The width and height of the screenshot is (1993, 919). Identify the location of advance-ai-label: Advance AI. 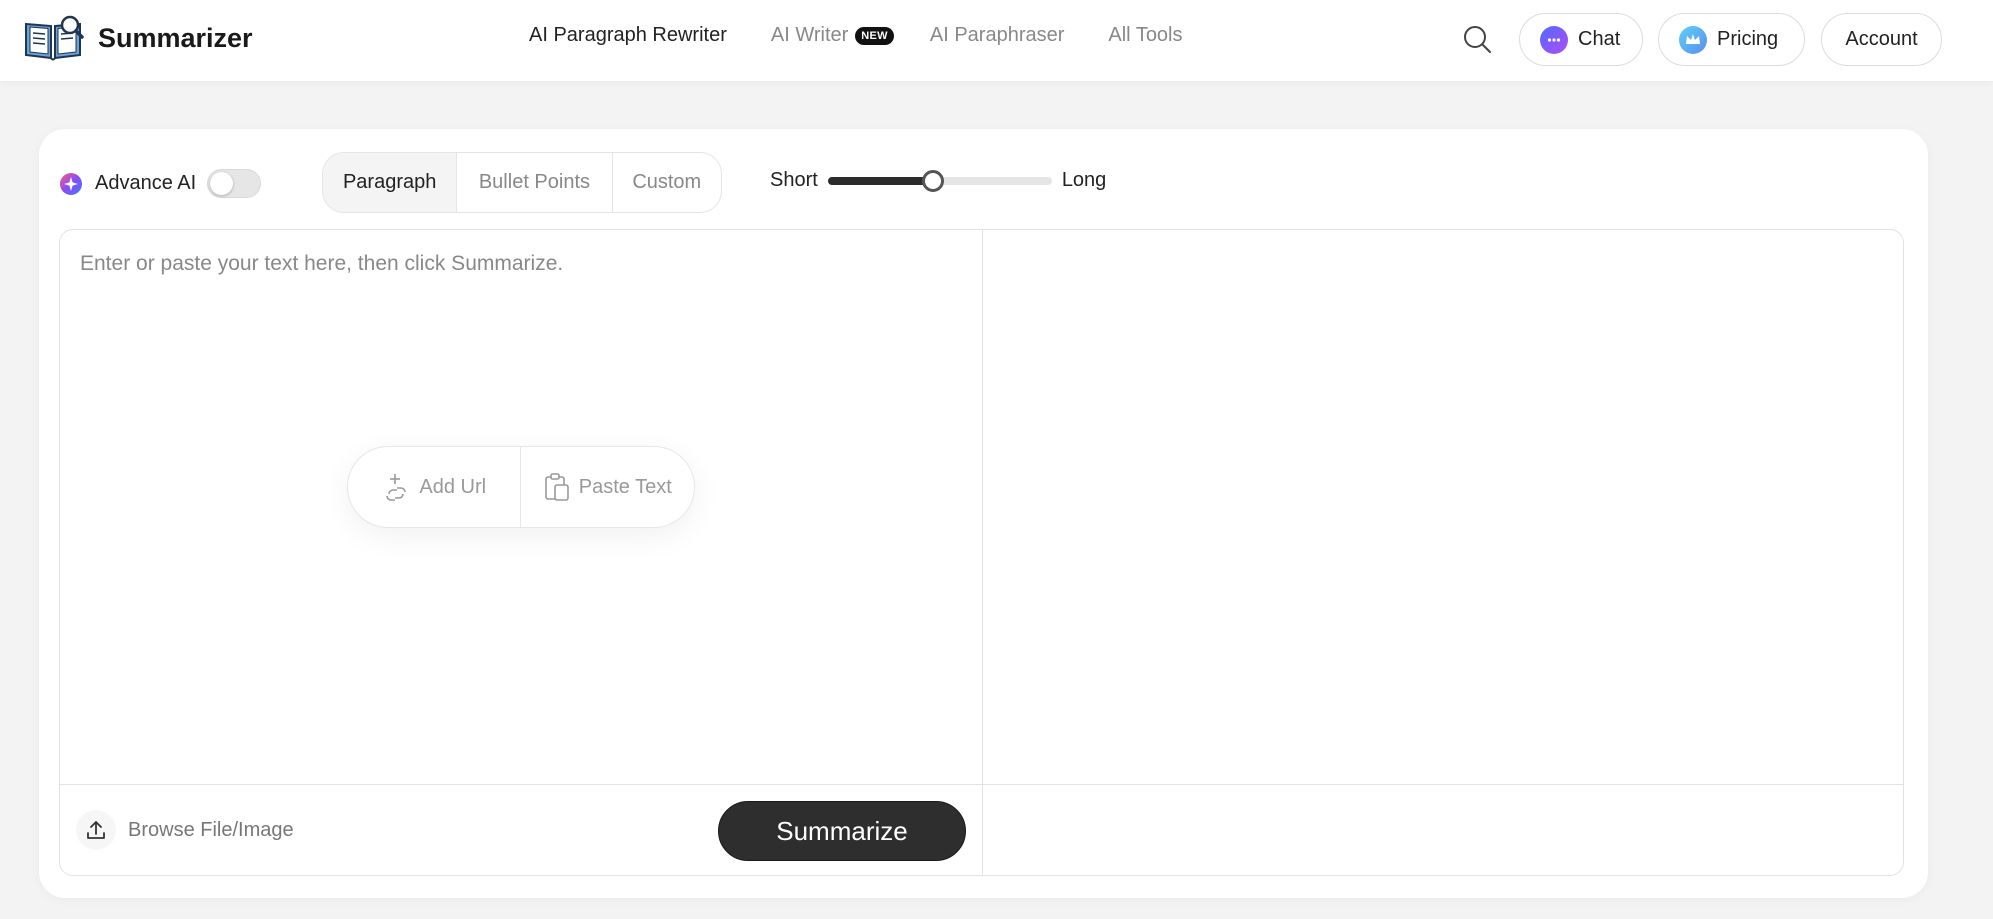
(146, 183).